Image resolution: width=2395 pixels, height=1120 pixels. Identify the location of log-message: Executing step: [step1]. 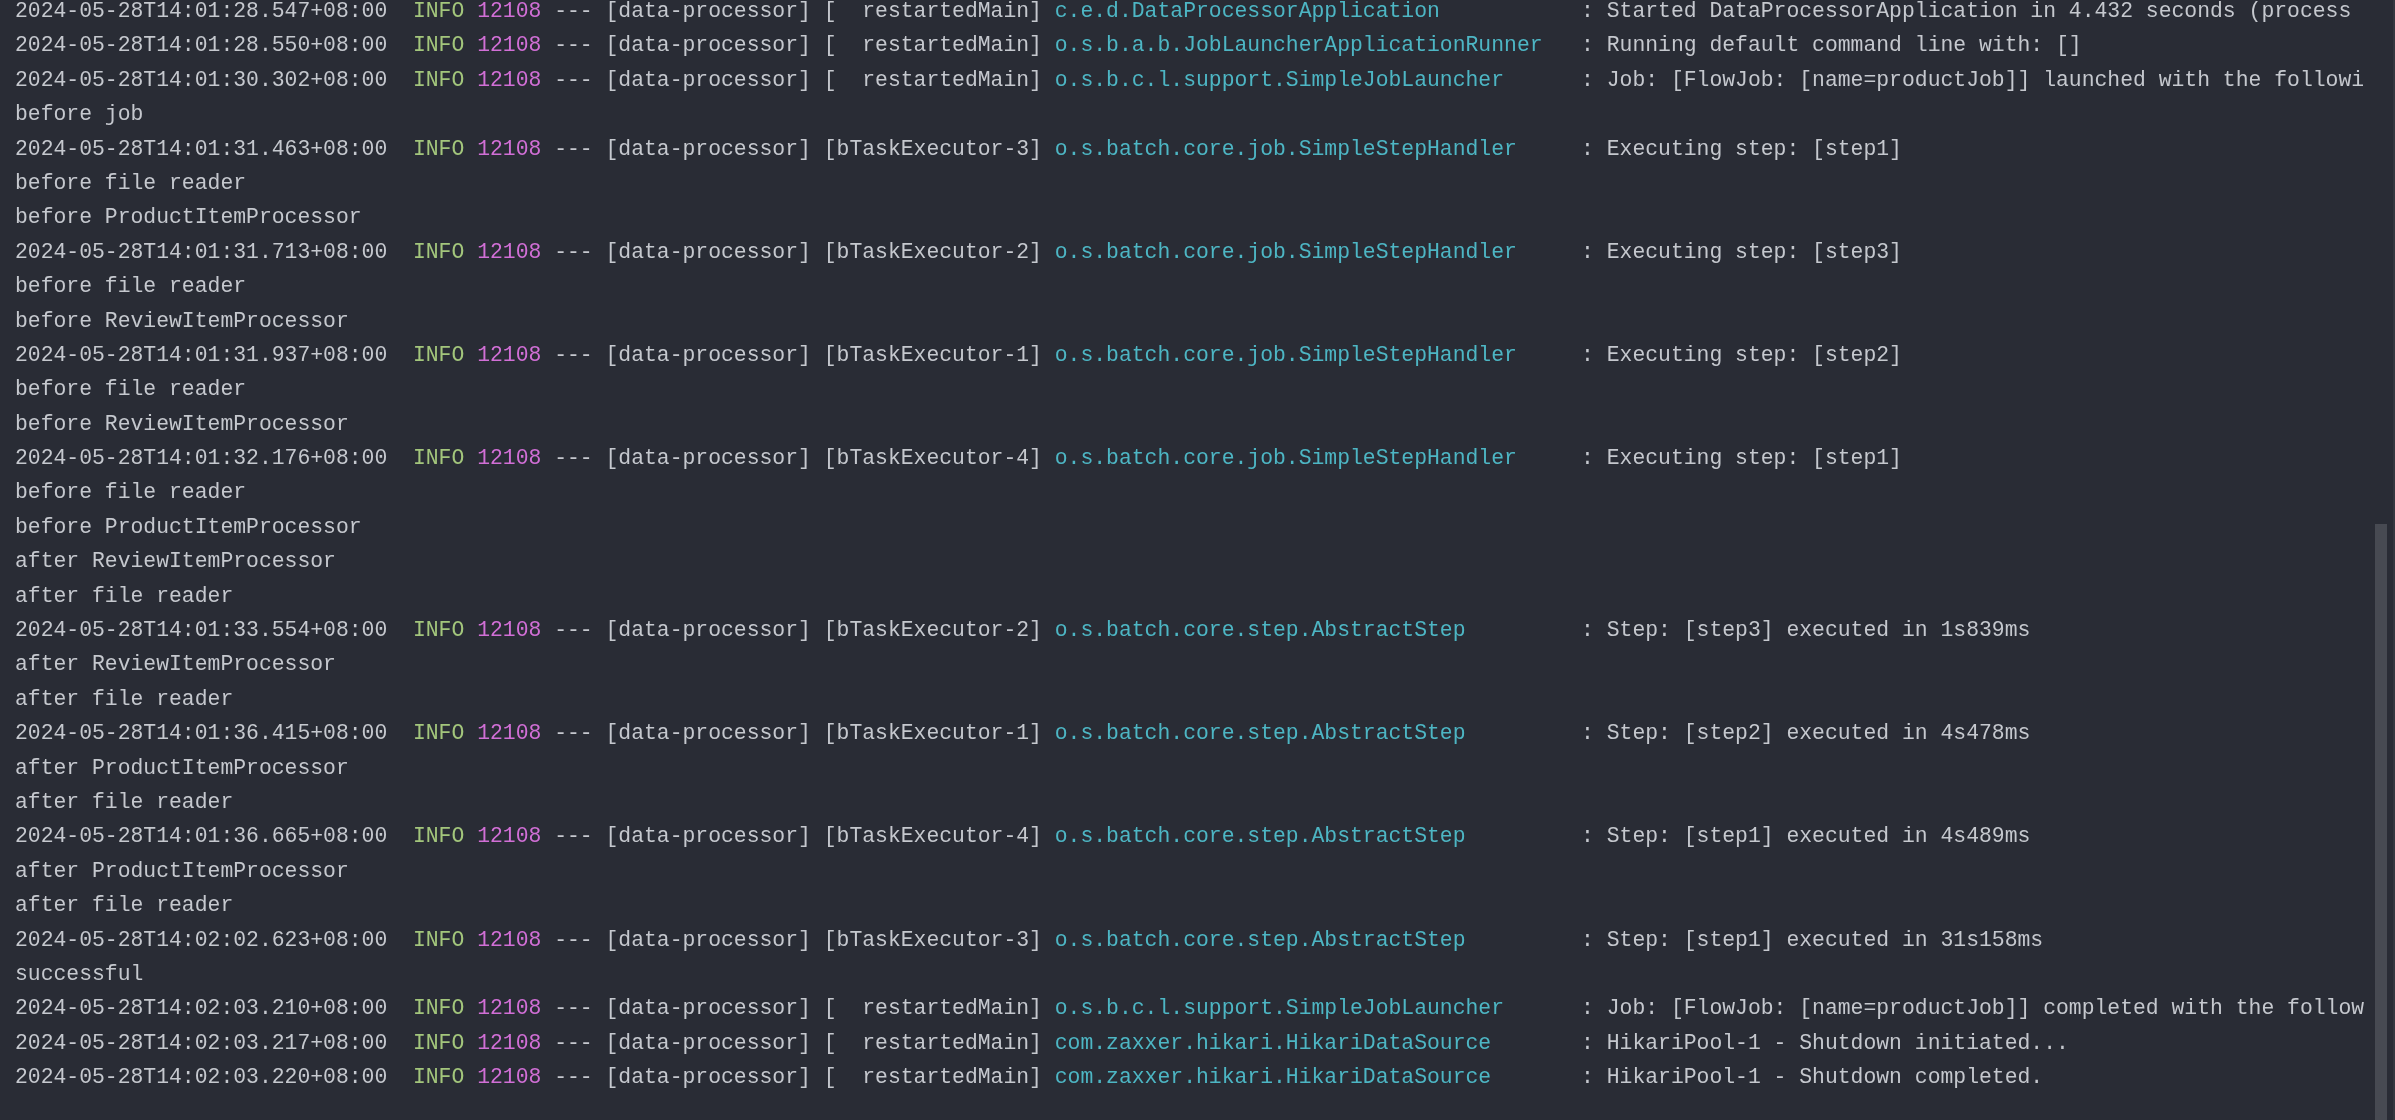
(1754, 149).